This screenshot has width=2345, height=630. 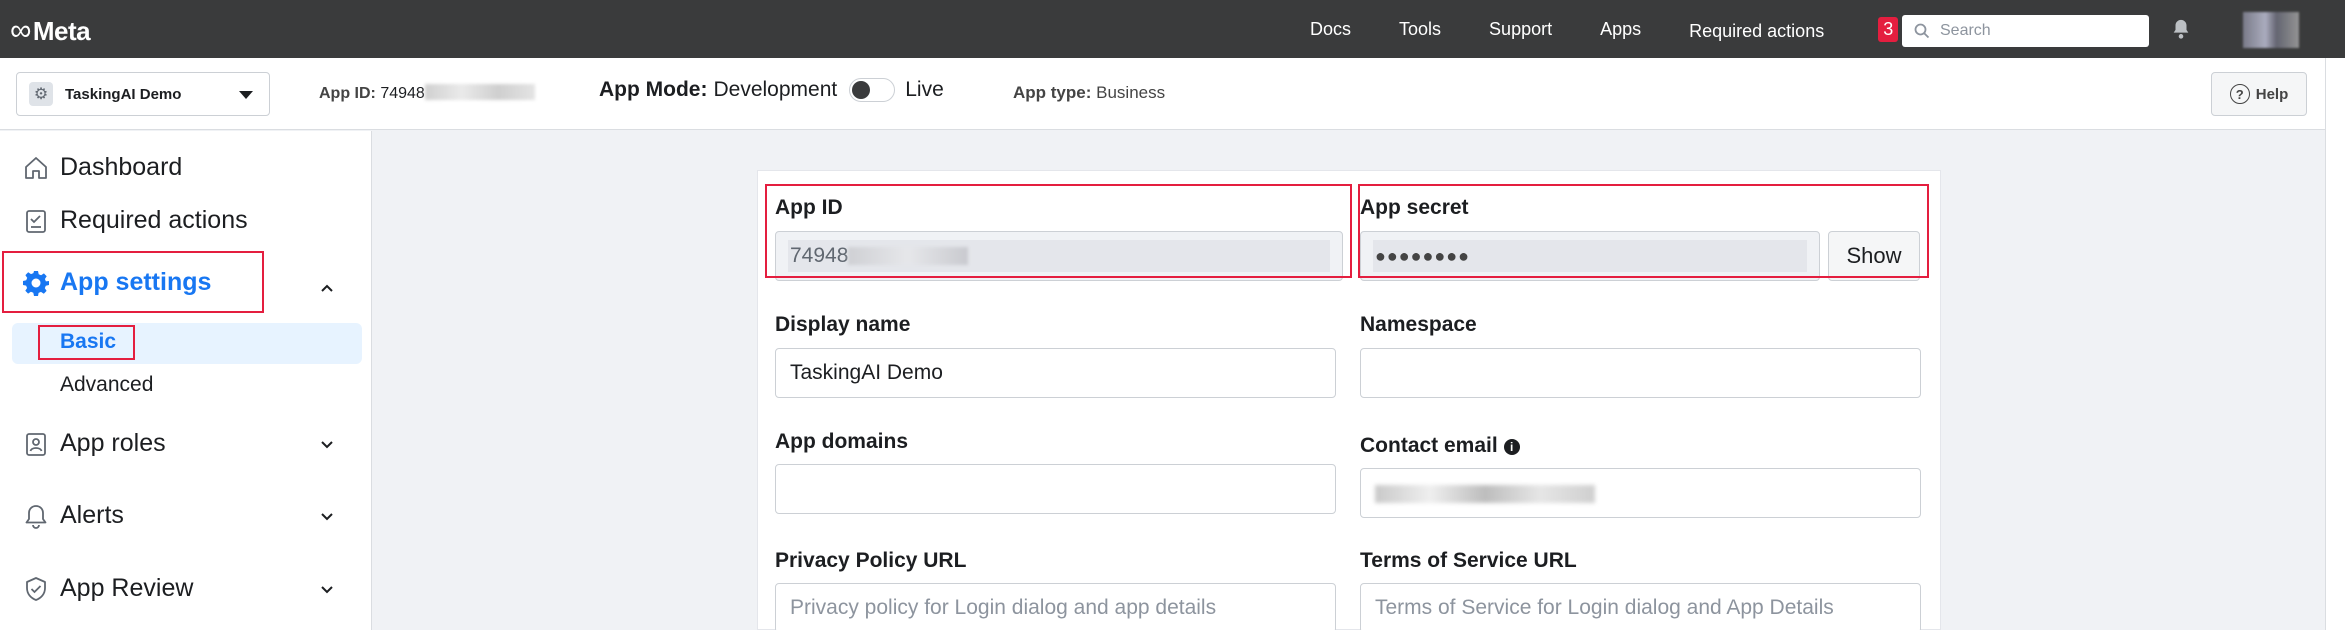 I want to click on display-name-value: TaskingAI Demo, so click(x=866, y=372).